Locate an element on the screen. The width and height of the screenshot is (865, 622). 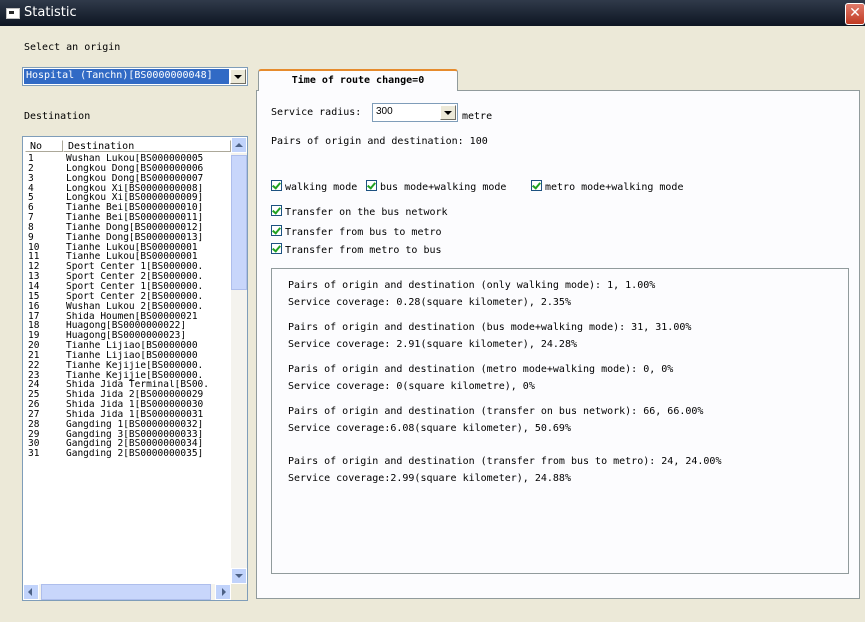
list-item-destination: Gangding 1[BS0000000032] is located at coordinates (135, 424).